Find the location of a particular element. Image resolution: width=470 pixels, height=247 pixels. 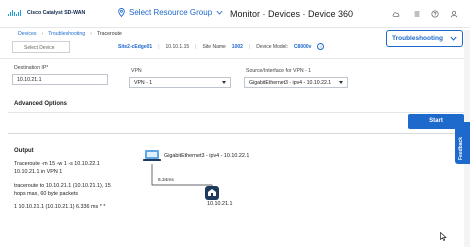

feedback-label: Feedback is located at coordinates (461, 148).